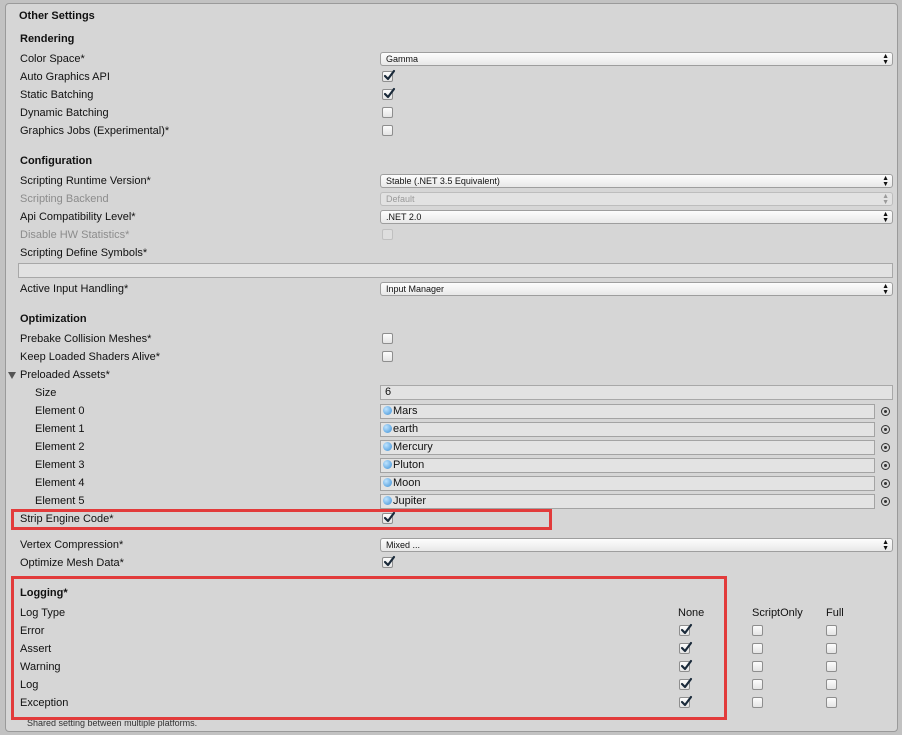 This screenshot has width=902, height=735. Describe the element at coordinates (57, 16) in the screenshot. I see `section-title: Other Settings` at that location.